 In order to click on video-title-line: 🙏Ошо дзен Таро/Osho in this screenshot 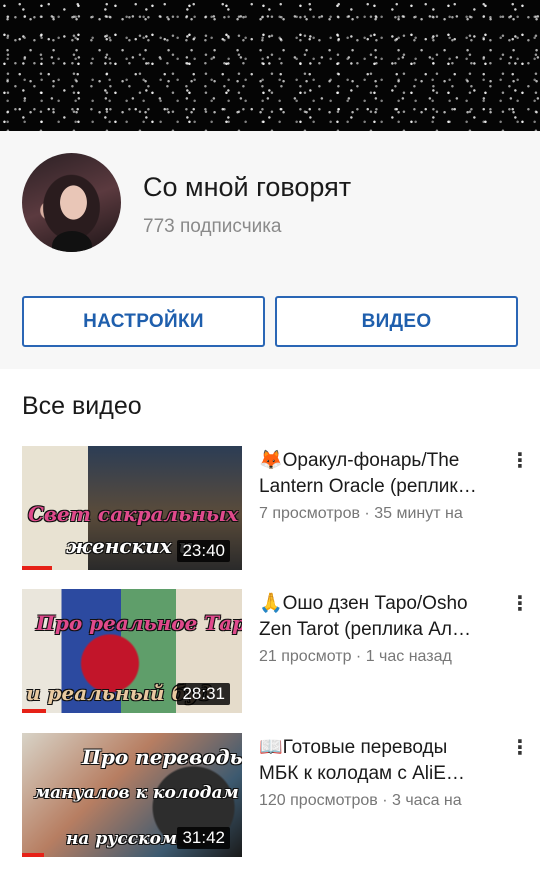, I will do `click(363, 603)`.